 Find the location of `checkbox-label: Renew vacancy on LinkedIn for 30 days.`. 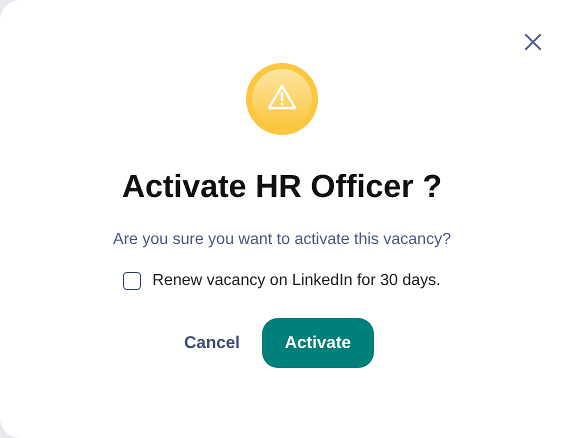

checkbox-label: Renew vacancy on LinkedIn for 30 days. is located at coordinates (296, 281).